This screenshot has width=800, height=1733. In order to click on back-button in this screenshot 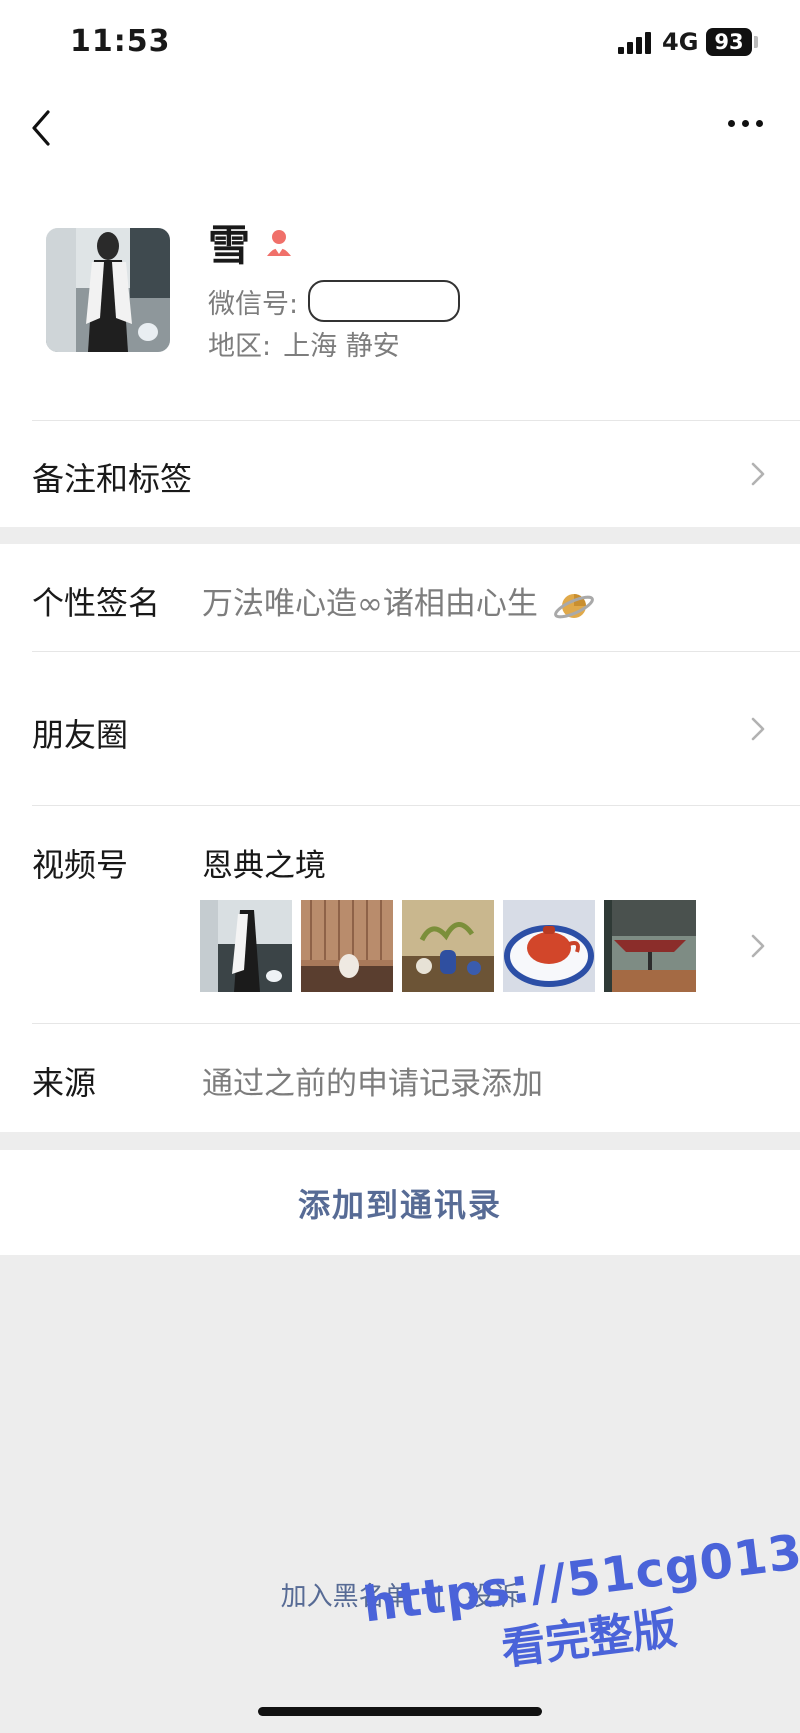, I will do `click(46, 128)`.